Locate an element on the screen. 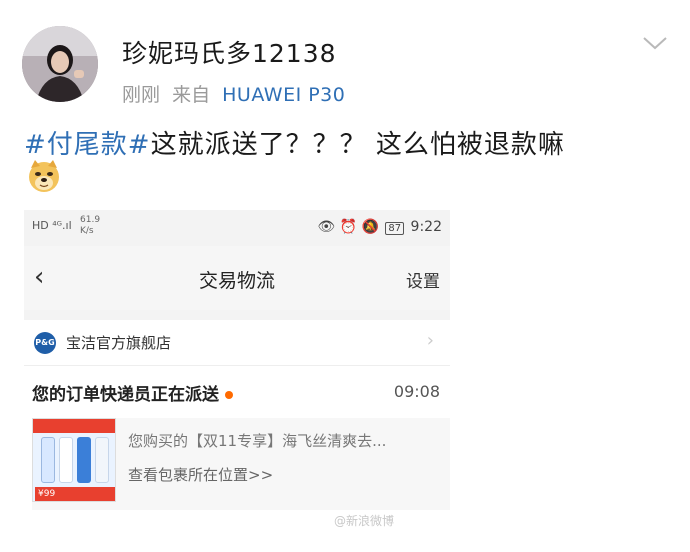  store-row: P&G 宝洁官方旗舰店 › is located at coordinates (237, 343).